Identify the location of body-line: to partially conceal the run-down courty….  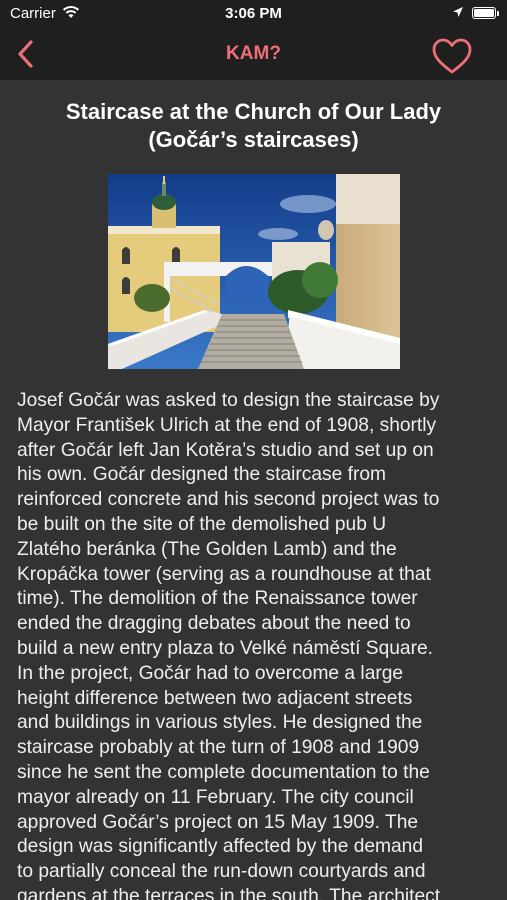
(221, 872).